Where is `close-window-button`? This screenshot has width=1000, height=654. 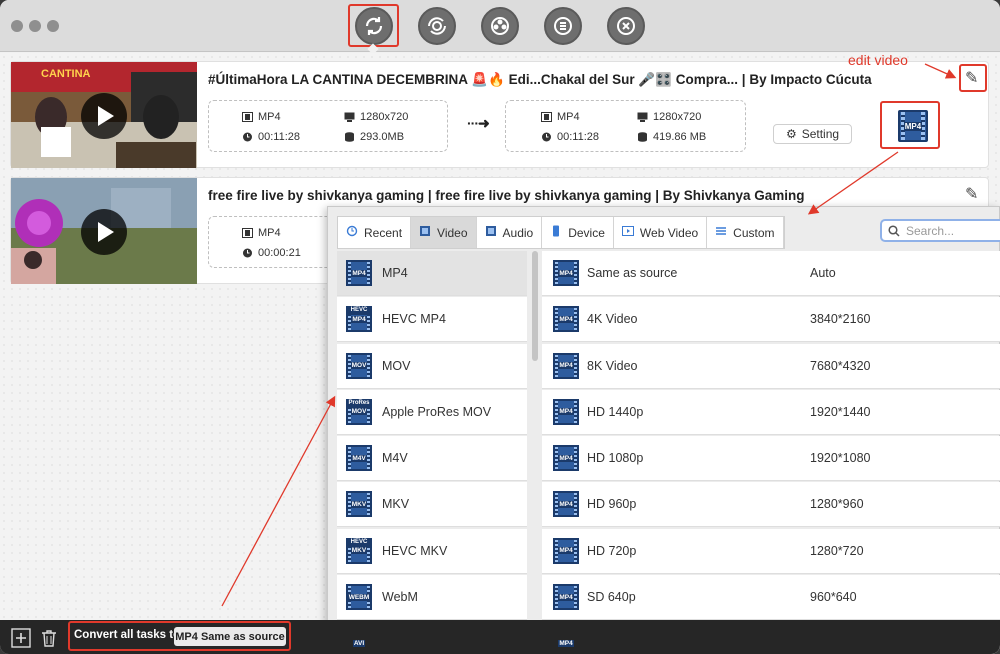 close-window-button is located at coordinates (17, 26).